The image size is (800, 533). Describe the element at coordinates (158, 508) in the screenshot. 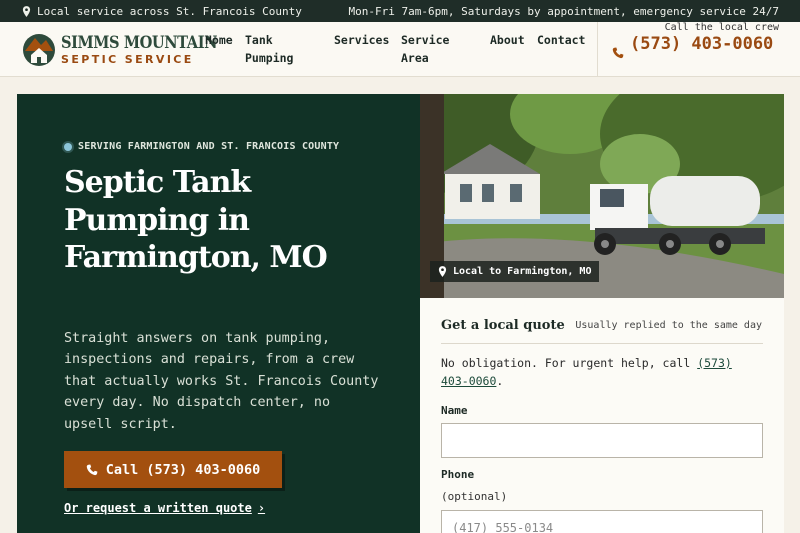

I see `request-quote-label: Or request a written quote` at that location.